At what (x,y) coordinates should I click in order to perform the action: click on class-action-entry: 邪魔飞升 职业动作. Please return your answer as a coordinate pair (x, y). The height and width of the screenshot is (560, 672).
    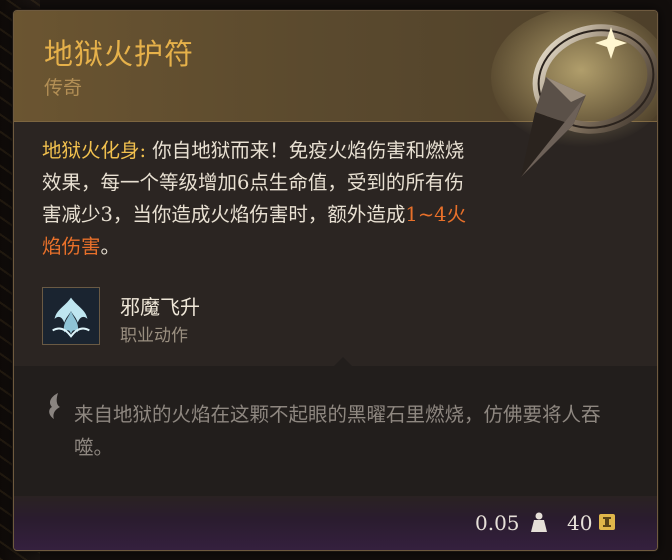
    Looking at the image, I should click on (192, 317).